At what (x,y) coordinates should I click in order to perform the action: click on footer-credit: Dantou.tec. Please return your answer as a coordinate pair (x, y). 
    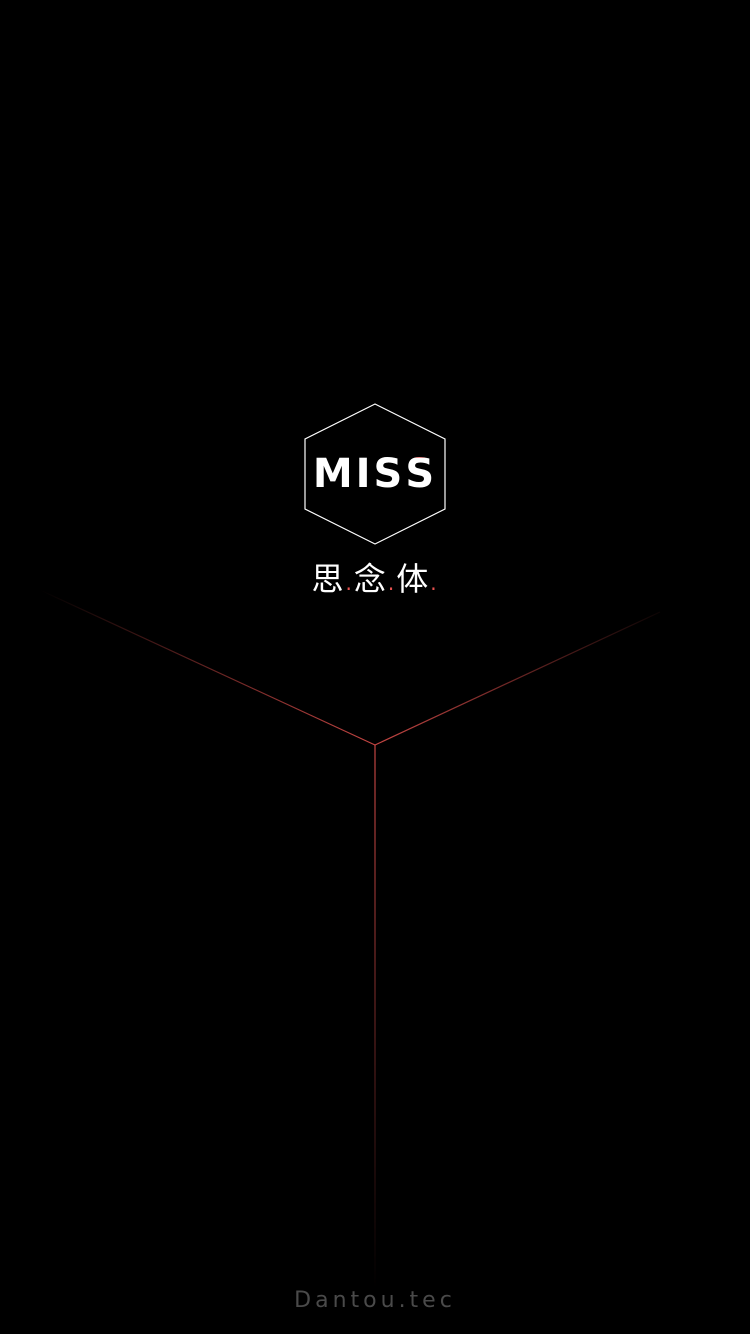
    Looking at the image, I should click on (375, 1300).